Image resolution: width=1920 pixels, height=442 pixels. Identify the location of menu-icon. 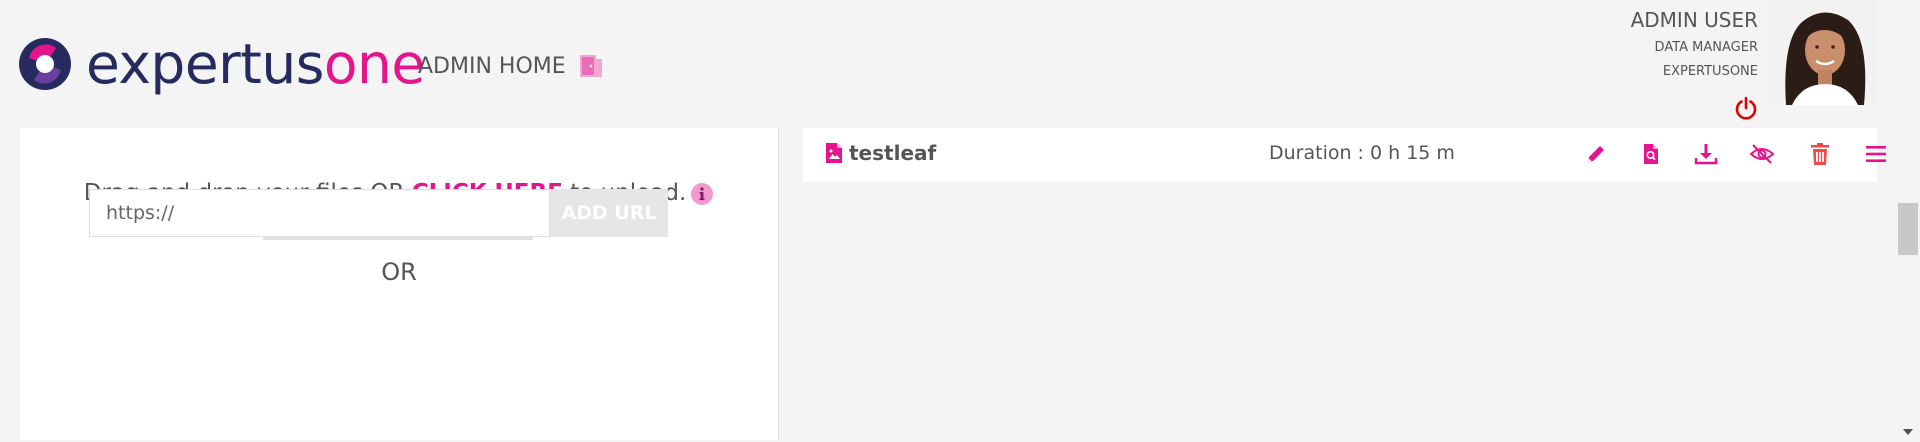
(1876, 154).